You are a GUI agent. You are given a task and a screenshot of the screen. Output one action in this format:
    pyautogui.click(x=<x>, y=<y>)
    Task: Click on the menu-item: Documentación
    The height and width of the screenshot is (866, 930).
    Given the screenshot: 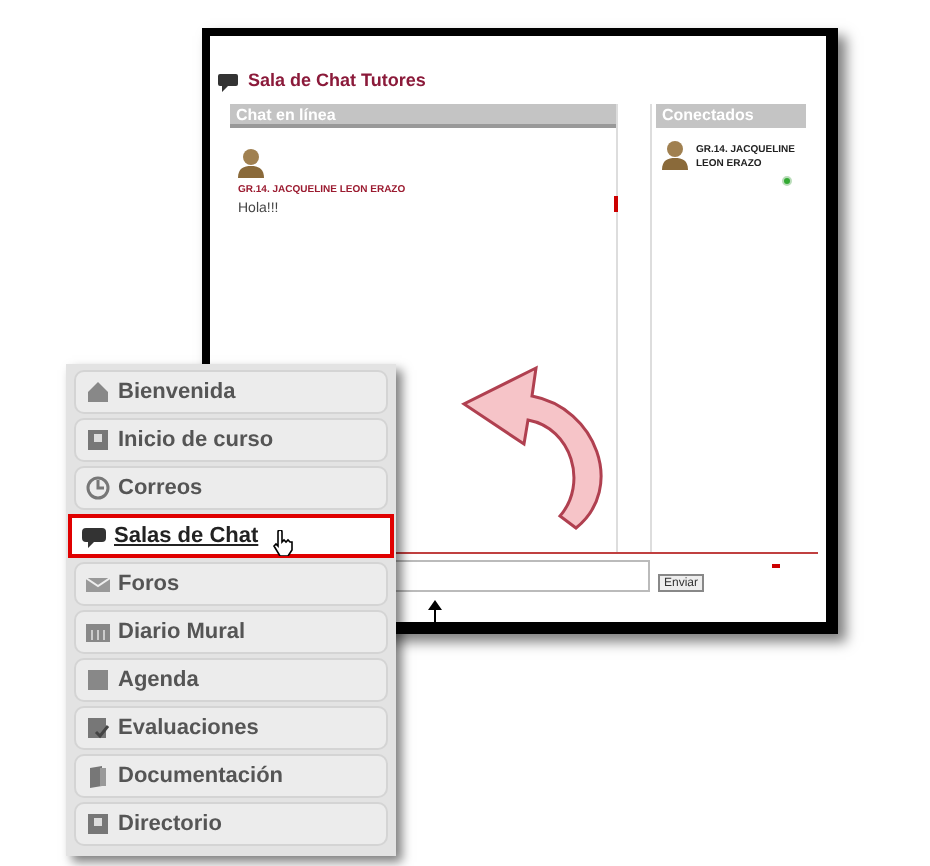 What is the action you would take?
    pyautogui.click(x=231, y=776)
    